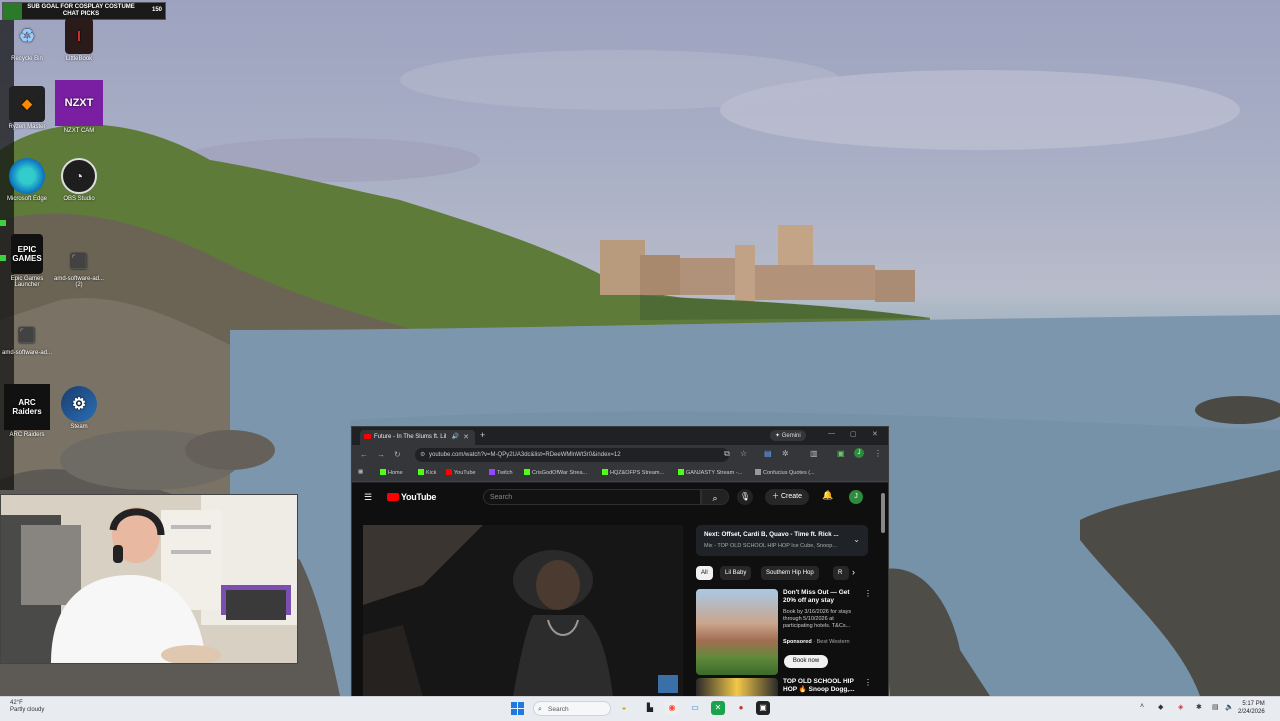 This screenshot has width=1280, height=721. Describe the element at coordinates (79, 59) in the screenshot. I see `desktop-icon-label: LittleBook` at that location.